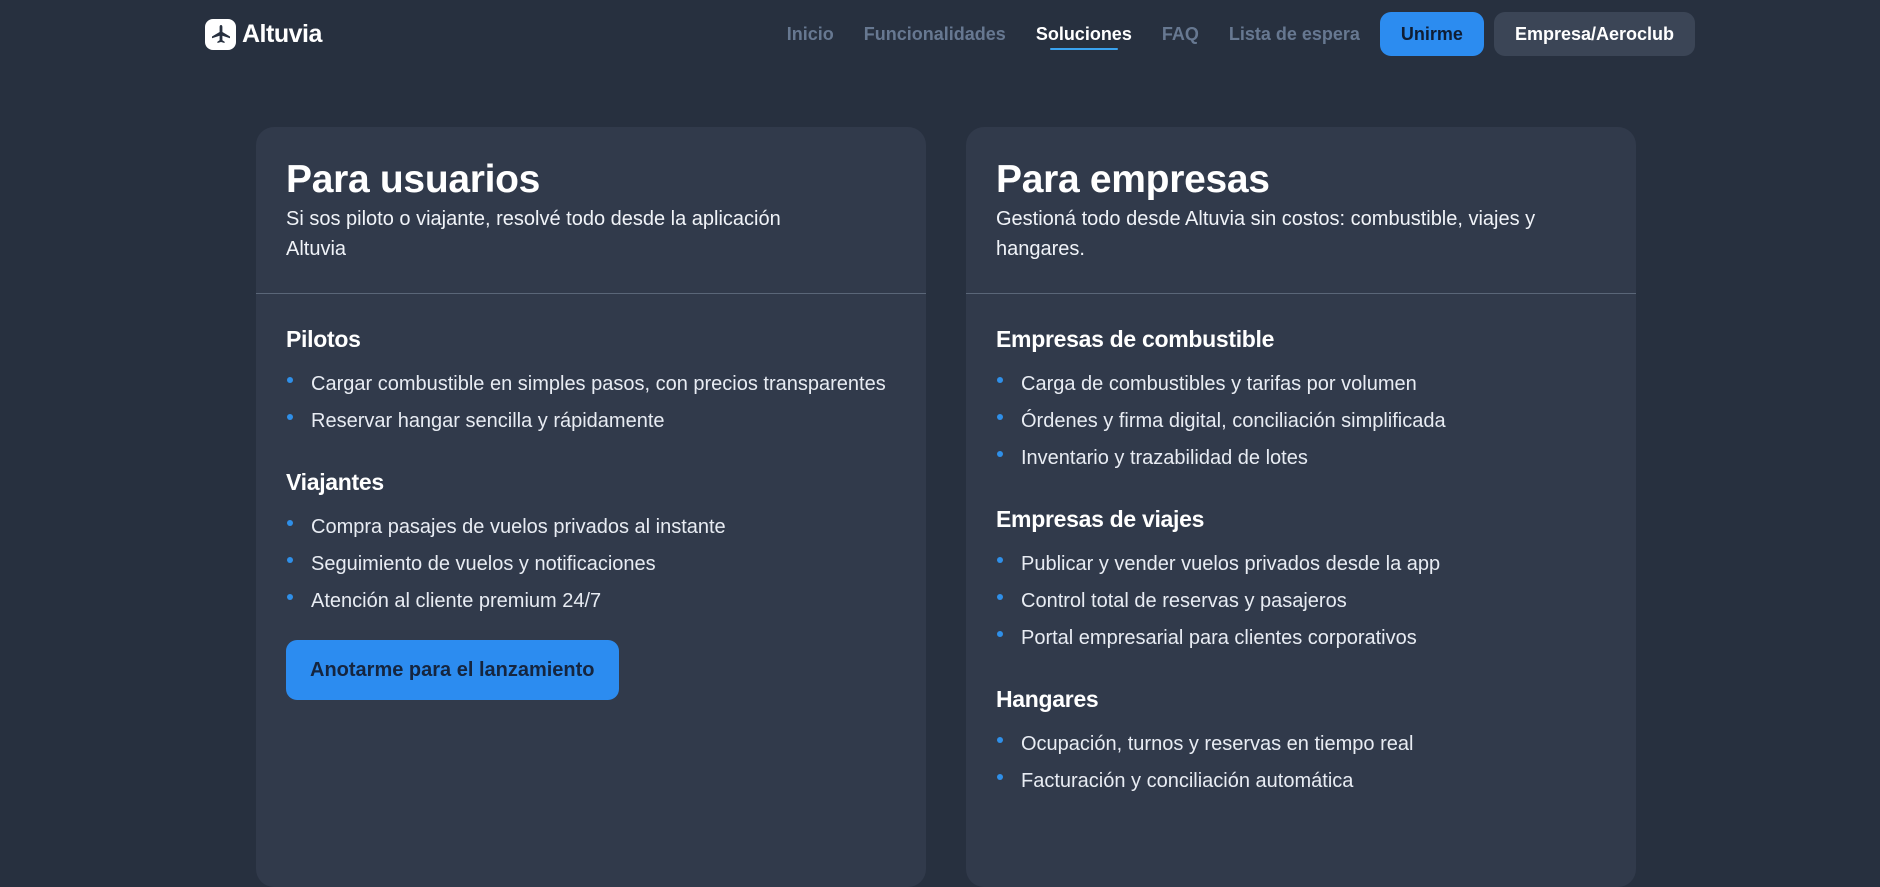 The image size is (1880, 887). I want to click on list-item: Inventario y trazabilidad de lotes, so click(1301, 458).